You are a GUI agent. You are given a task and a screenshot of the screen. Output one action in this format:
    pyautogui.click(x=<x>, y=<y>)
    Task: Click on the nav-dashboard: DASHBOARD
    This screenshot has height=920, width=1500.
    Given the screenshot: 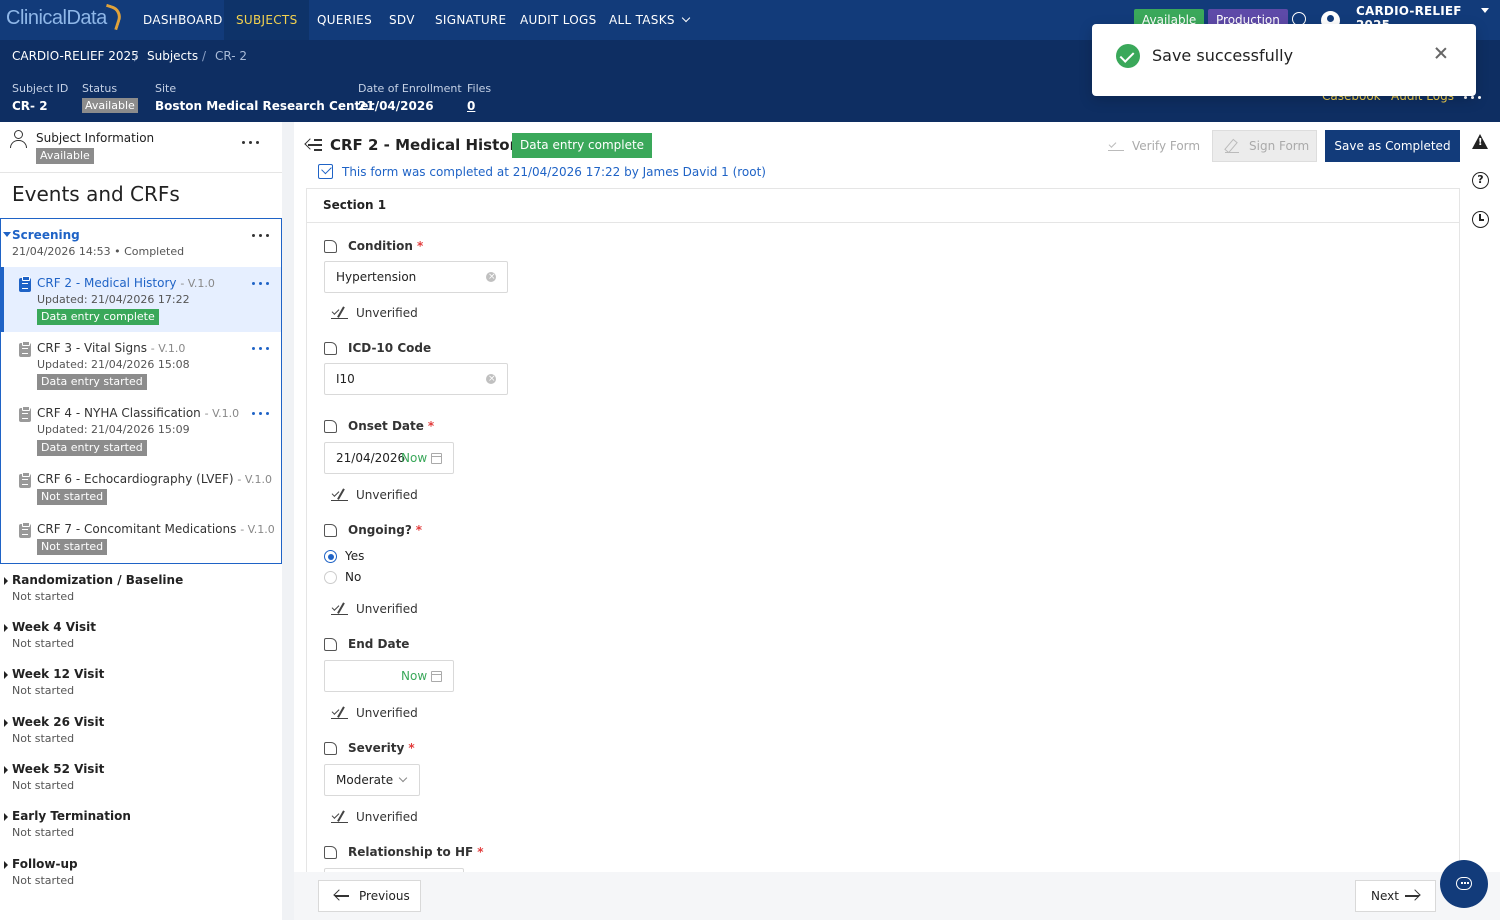 What is the action you would take?
    pyautogui.click(x=183, y=20)
    